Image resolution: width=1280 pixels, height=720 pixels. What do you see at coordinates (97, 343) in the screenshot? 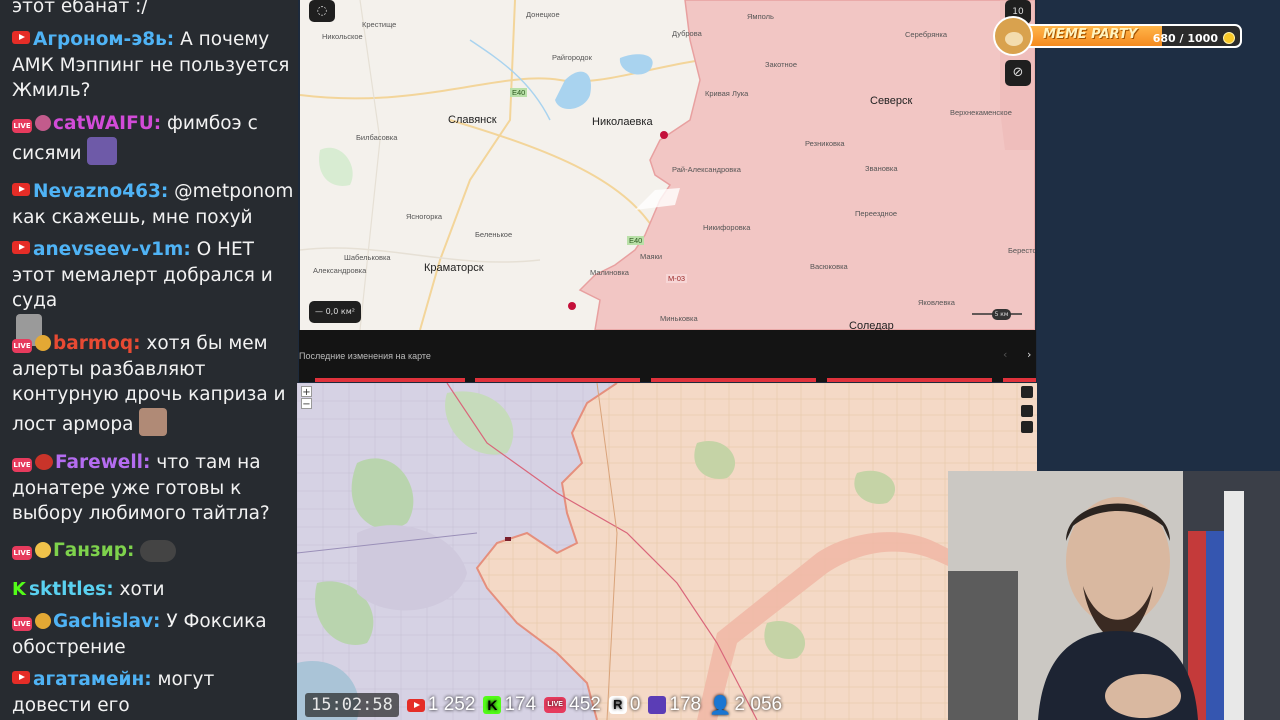
I see `chat-author: barmoq:` at bounding box center [97, 343].